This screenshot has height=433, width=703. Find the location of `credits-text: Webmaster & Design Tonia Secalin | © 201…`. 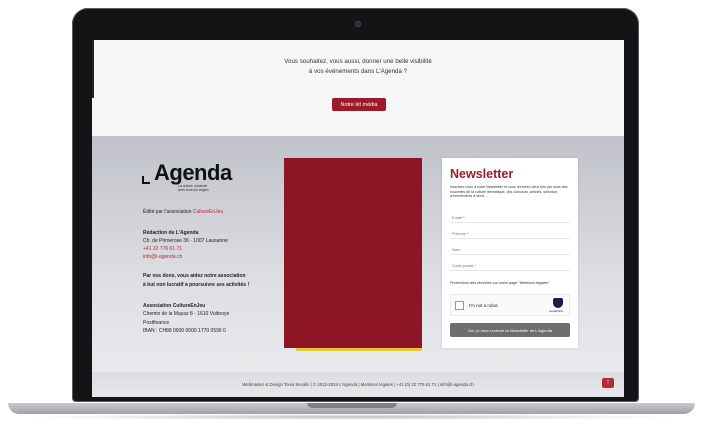

credits-text: Webmaster & Design Tonia Secalin | © 201… is located at coordinates (358, 384).